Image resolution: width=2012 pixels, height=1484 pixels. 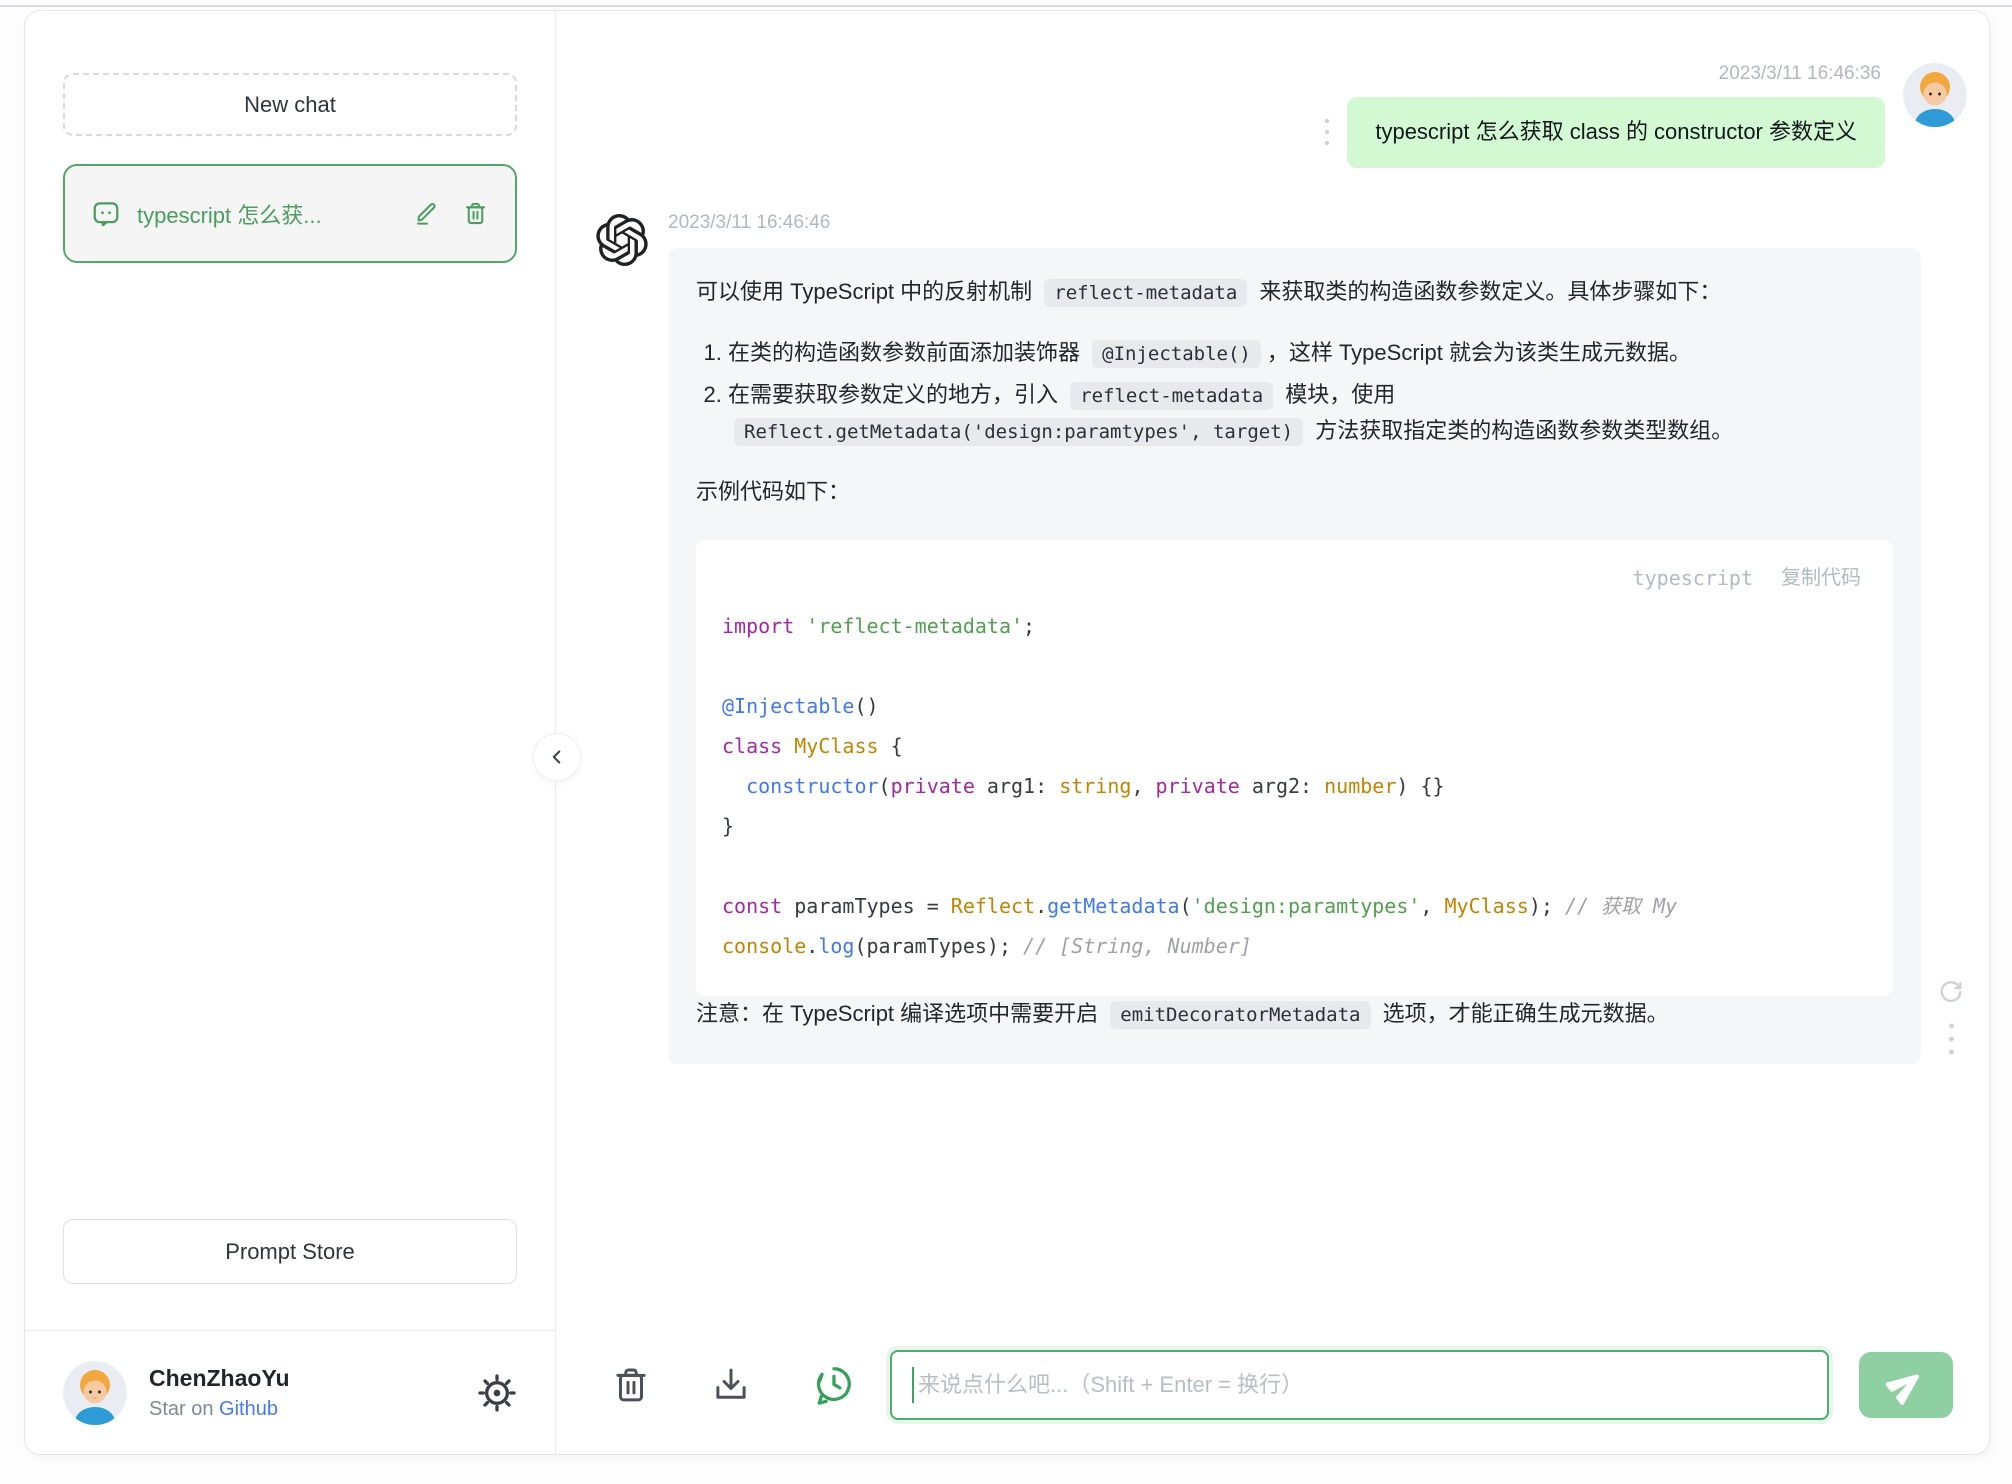 What do you see at coordinates (1176, 354) in the screenshot?
I see `inline-code: @Injectable()` at bounding box center [1176, 354].